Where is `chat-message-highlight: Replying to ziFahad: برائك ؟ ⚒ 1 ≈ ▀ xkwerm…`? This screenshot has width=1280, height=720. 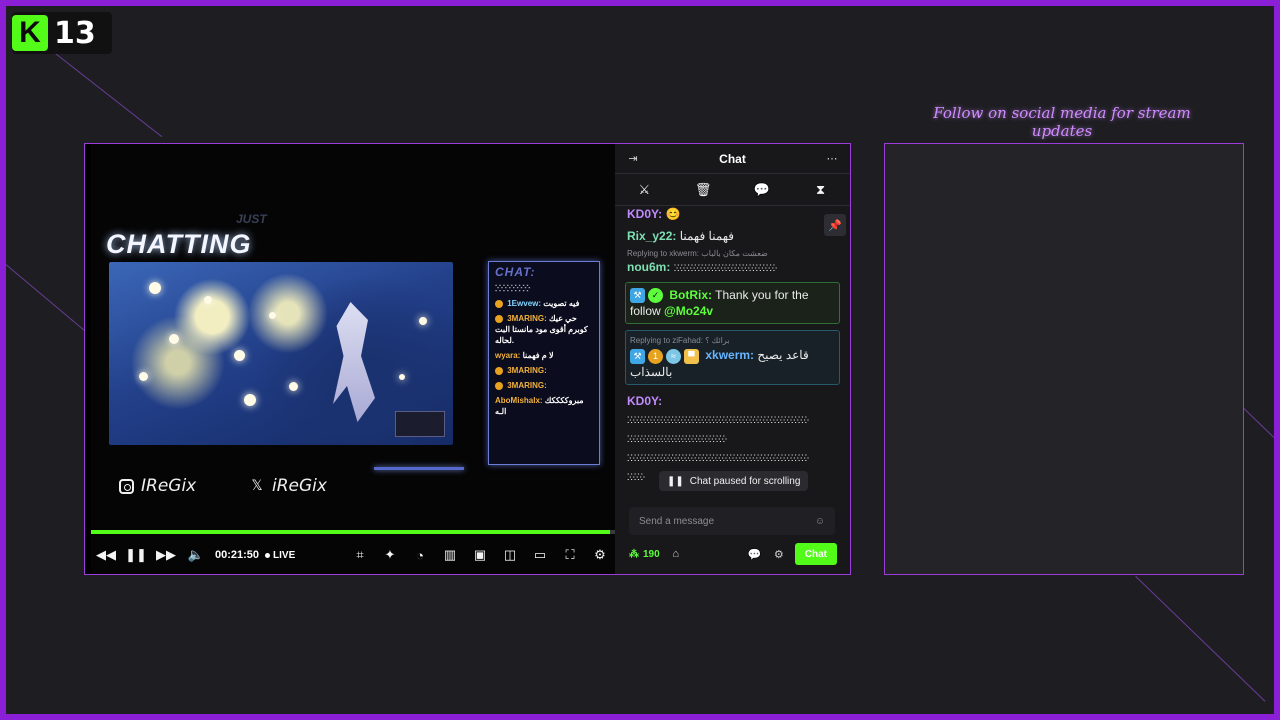 chat-message-highlight: Replying to ziFahad: برائك ؟ ⚒ 1 ≈ ▀ xkwerm… is located at coordinates (732, 357).